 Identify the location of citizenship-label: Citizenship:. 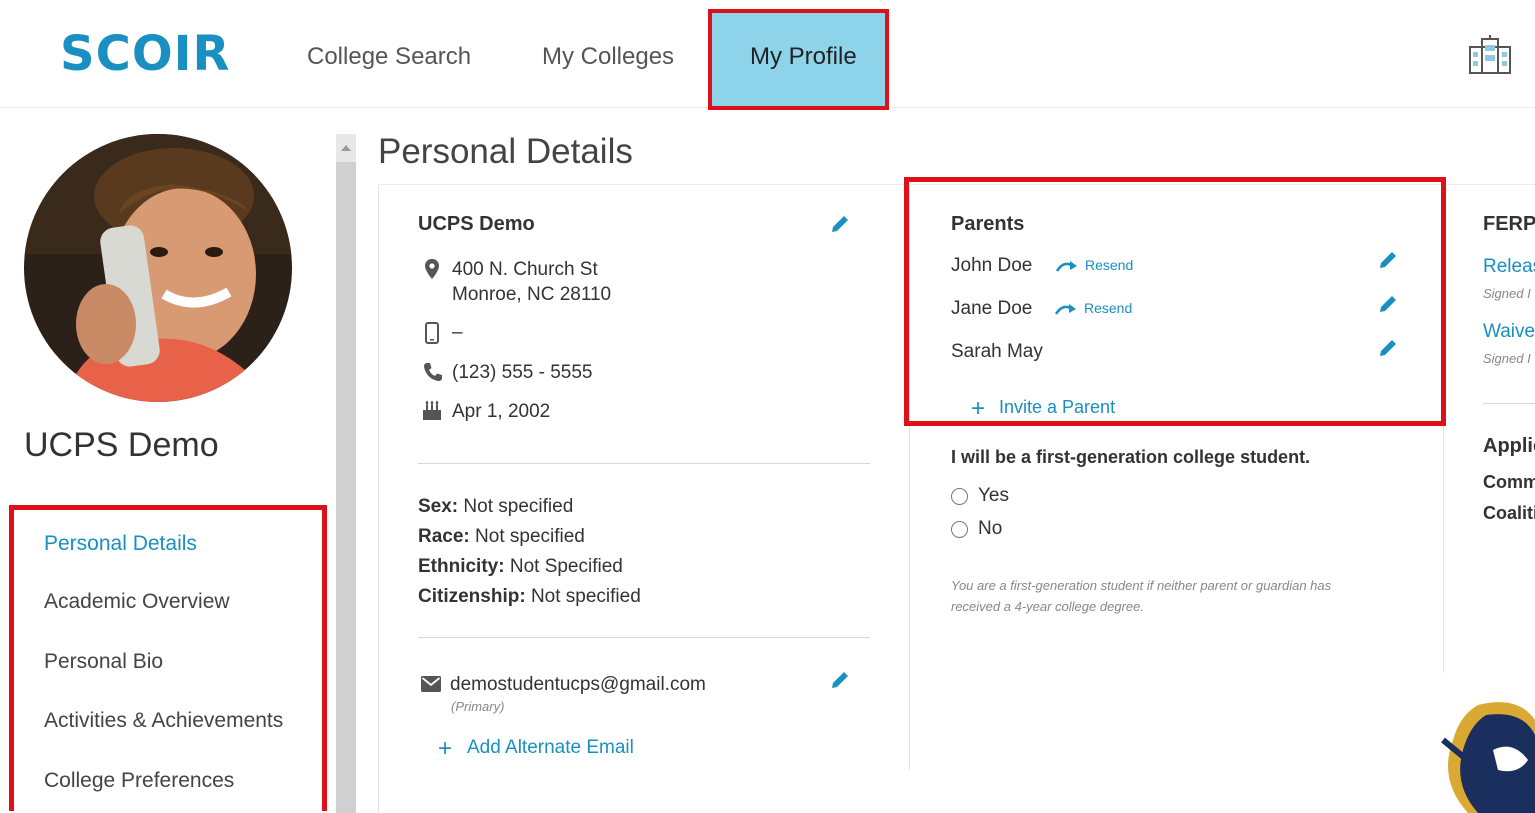
(472, 596).